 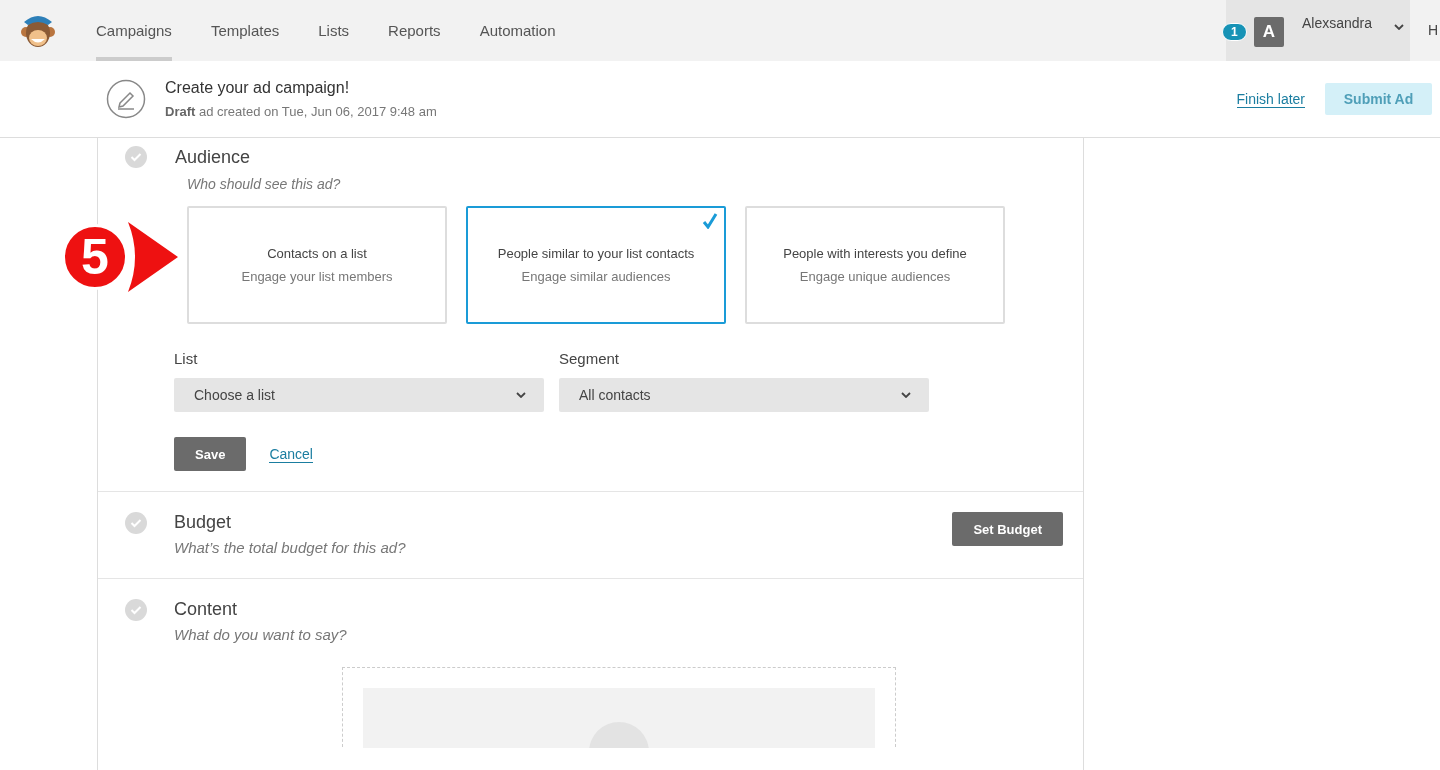 I want to click on field-label: Segment, so click(x=590, y=358).